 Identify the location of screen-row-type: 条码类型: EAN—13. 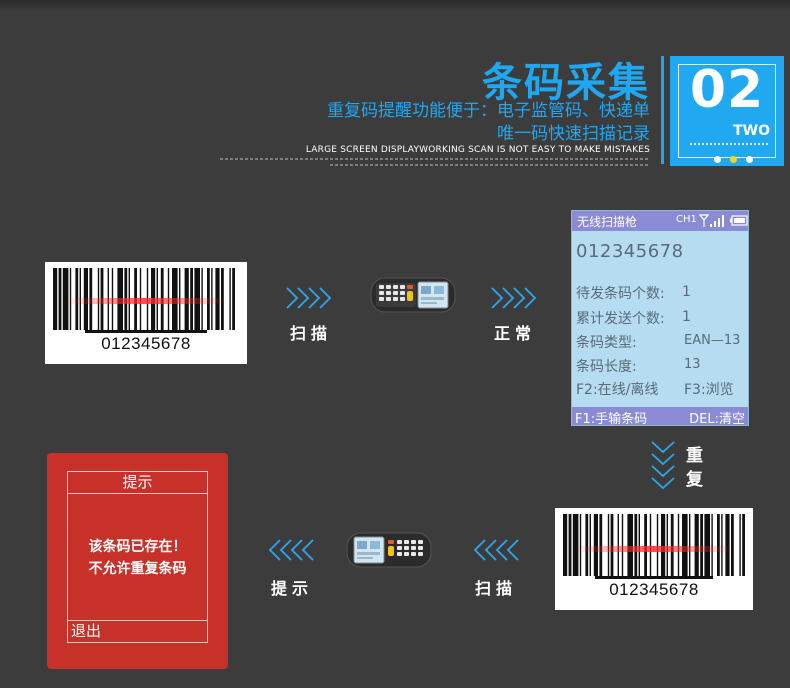
(658, 342).